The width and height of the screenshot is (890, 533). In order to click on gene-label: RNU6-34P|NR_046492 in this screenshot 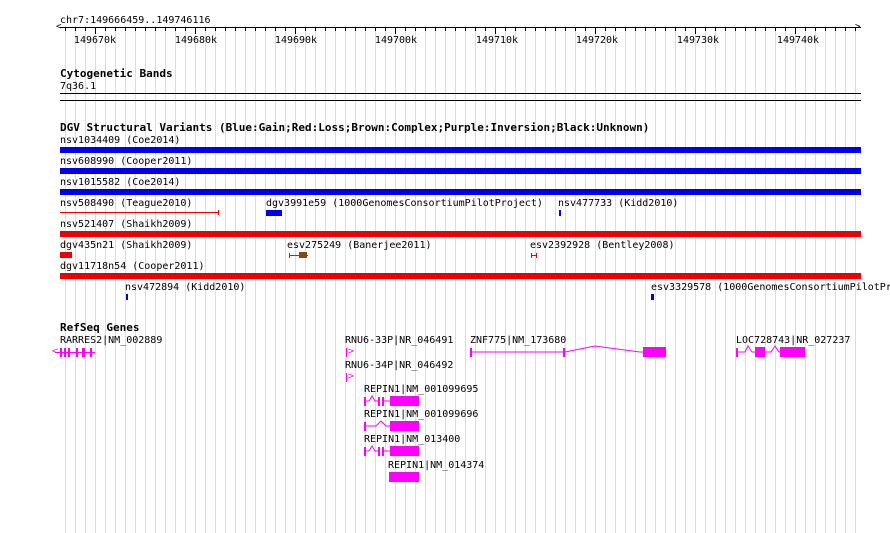, I will do `click(399, 365)`.